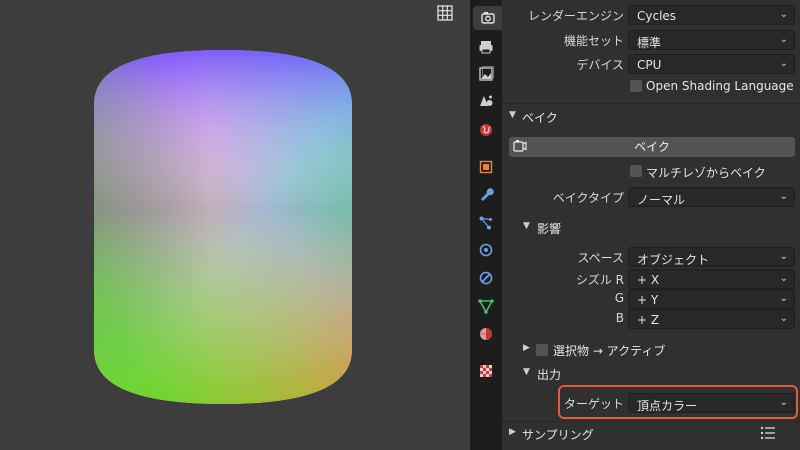 The height and width of the screenshot is (450, 800). Describe the element at coordinates (486, 101) in the screenshot. I see `scene-properties-icon` at that location.